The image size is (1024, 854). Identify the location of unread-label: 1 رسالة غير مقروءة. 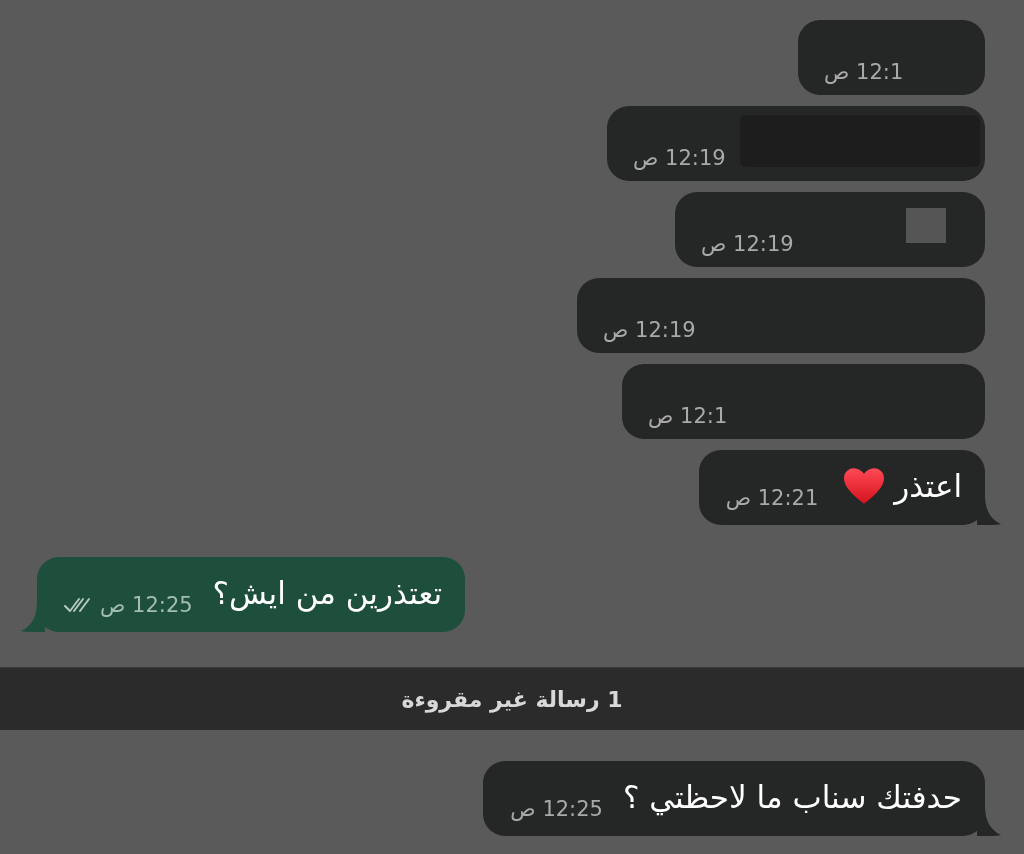
(512, 700).